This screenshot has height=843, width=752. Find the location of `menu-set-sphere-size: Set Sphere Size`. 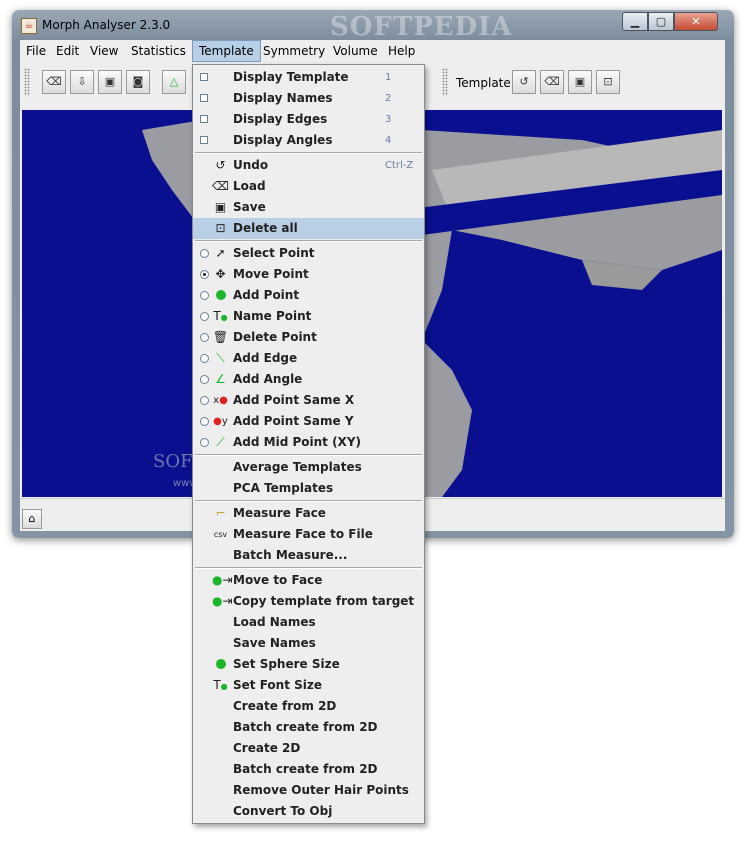

menu-set-sphere-size: Set Sphere Size is located at coordinates (308, 664).